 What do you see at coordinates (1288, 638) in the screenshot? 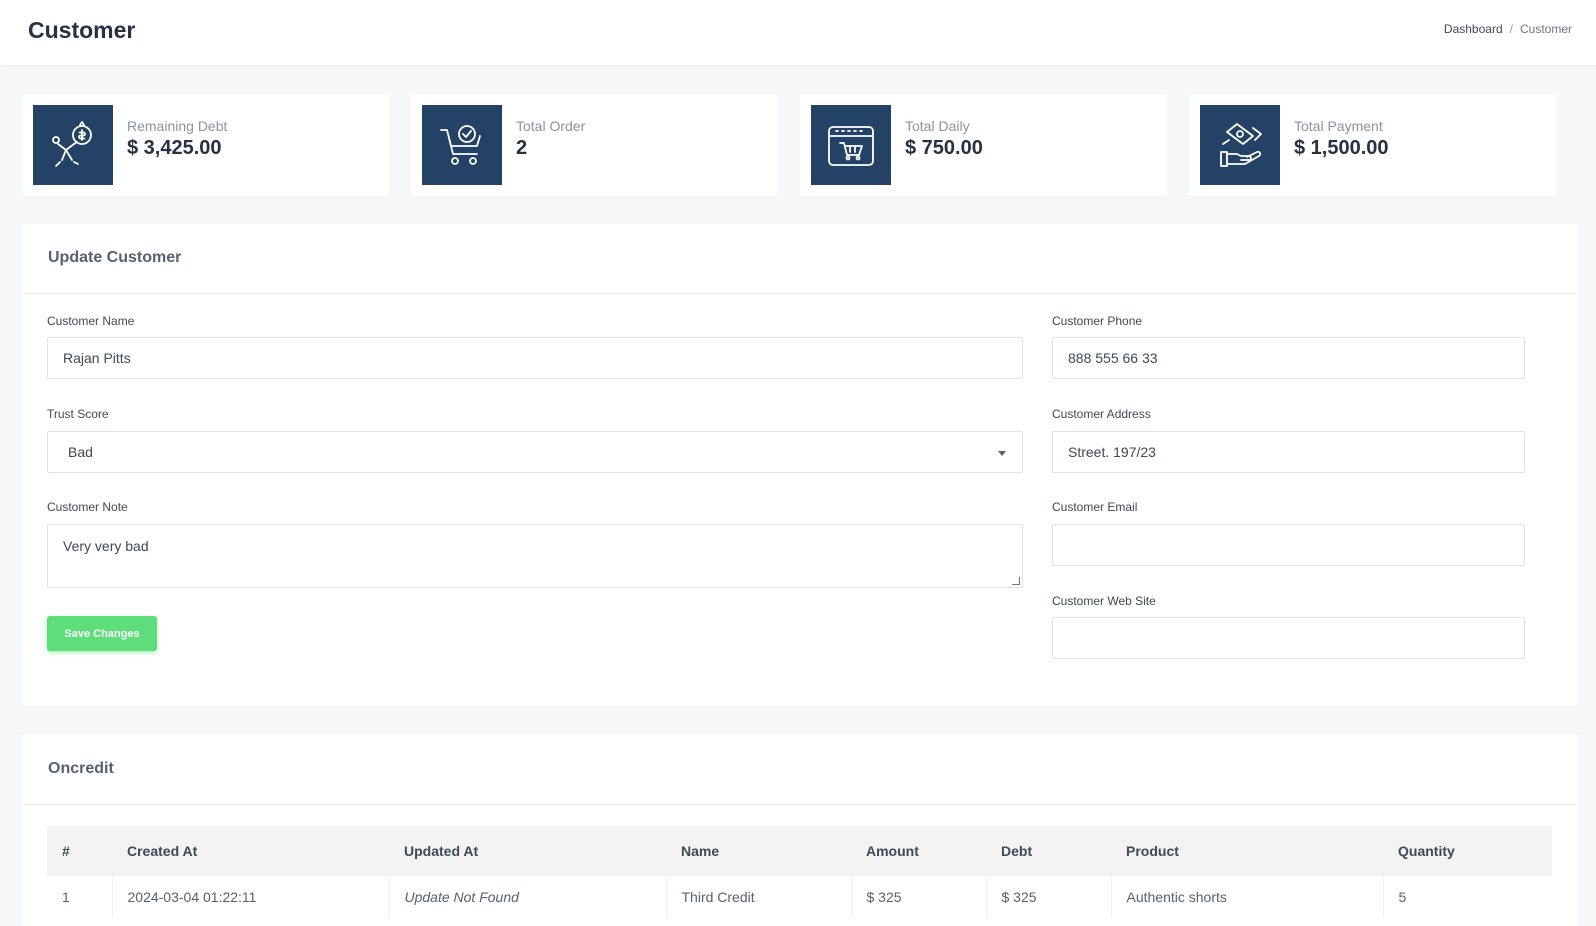
I see `customer-website-input` at bounding box center [1288, 638].